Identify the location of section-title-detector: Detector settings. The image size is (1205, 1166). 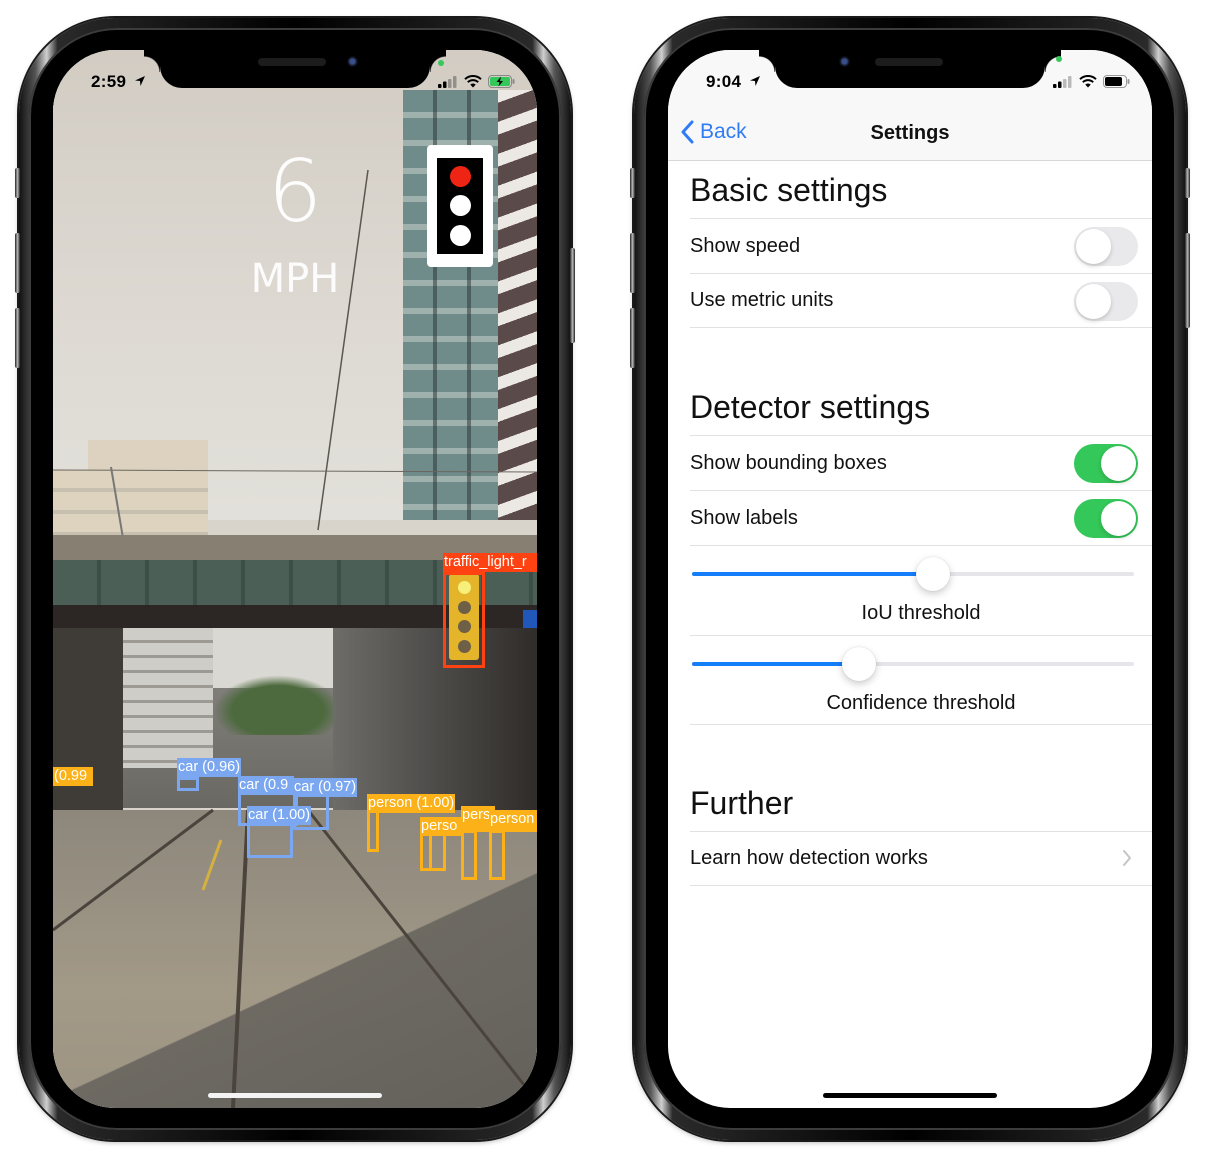
(810, 407).